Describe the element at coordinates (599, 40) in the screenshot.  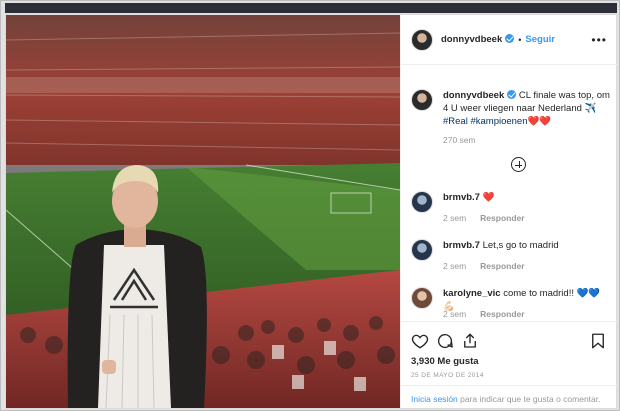
I see `more-options-icon: •••` at that location.